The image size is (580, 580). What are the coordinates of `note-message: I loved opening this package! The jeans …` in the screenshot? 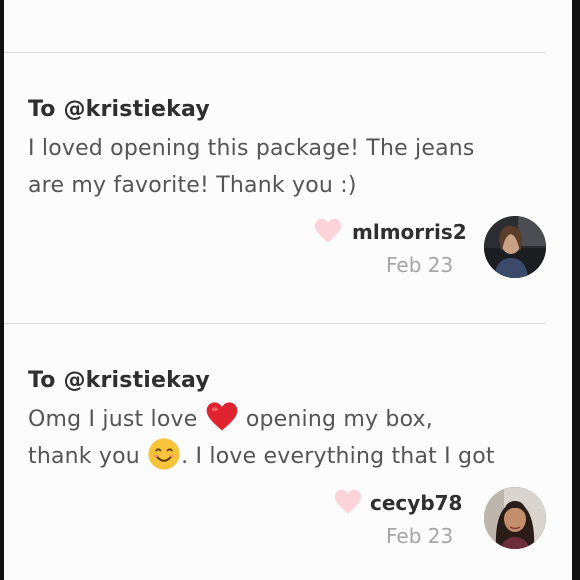 It's located at (288, 167).